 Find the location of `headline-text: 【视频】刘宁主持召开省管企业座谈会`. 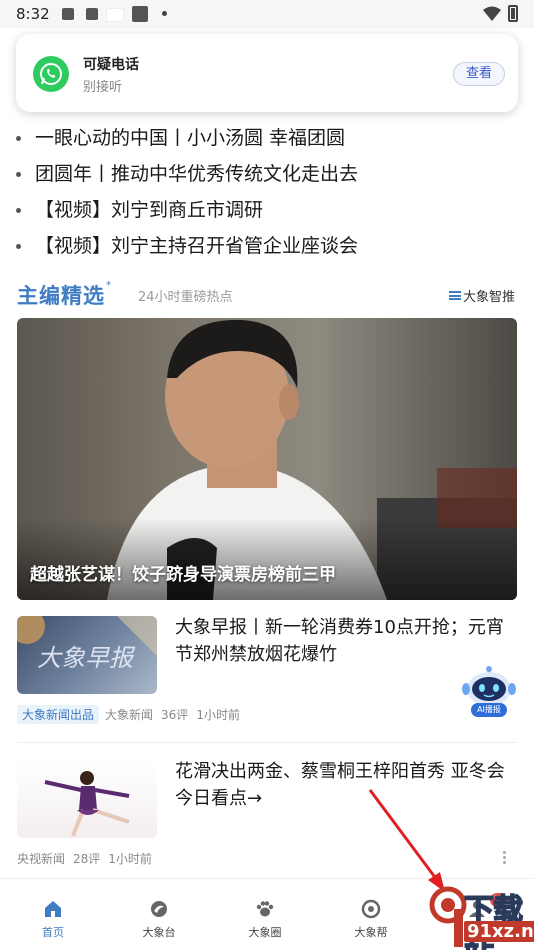

headline-text: 【视频】刘宁主持召开省管企业座谈会 is located at coordinates (197, 246).